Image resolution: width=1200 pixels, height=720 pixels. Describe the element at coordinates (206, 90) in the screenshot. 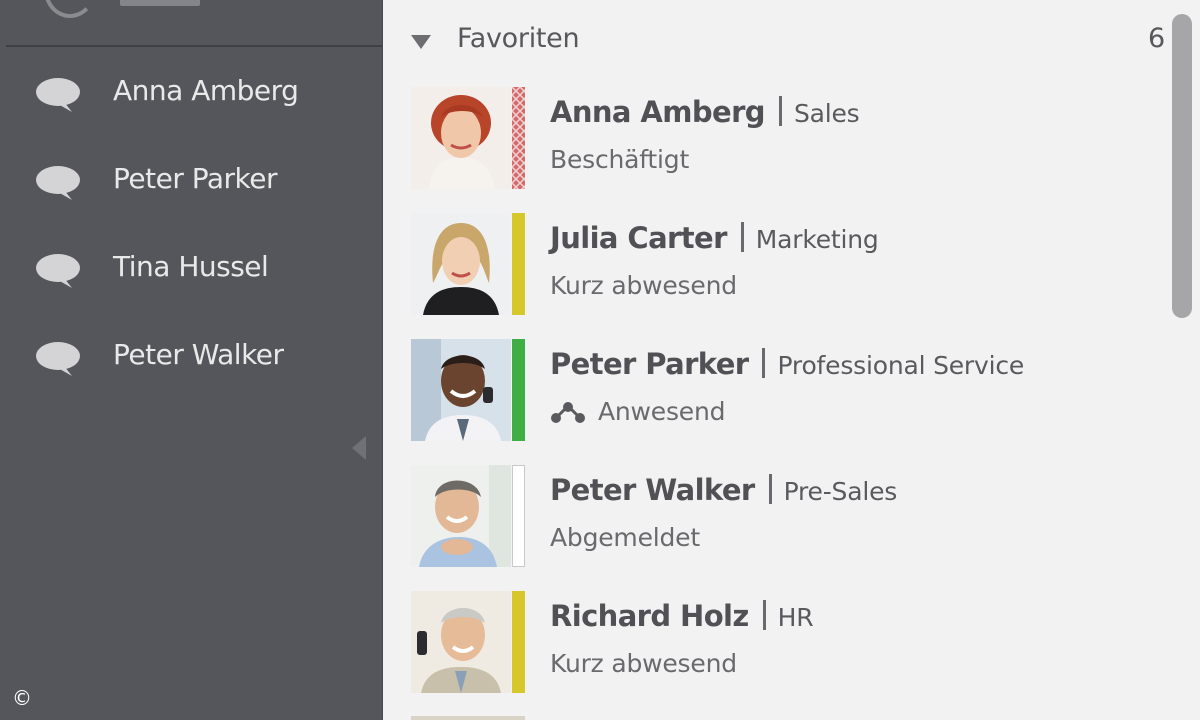

I see `chat-item-label: Anna Amberg` at that location.